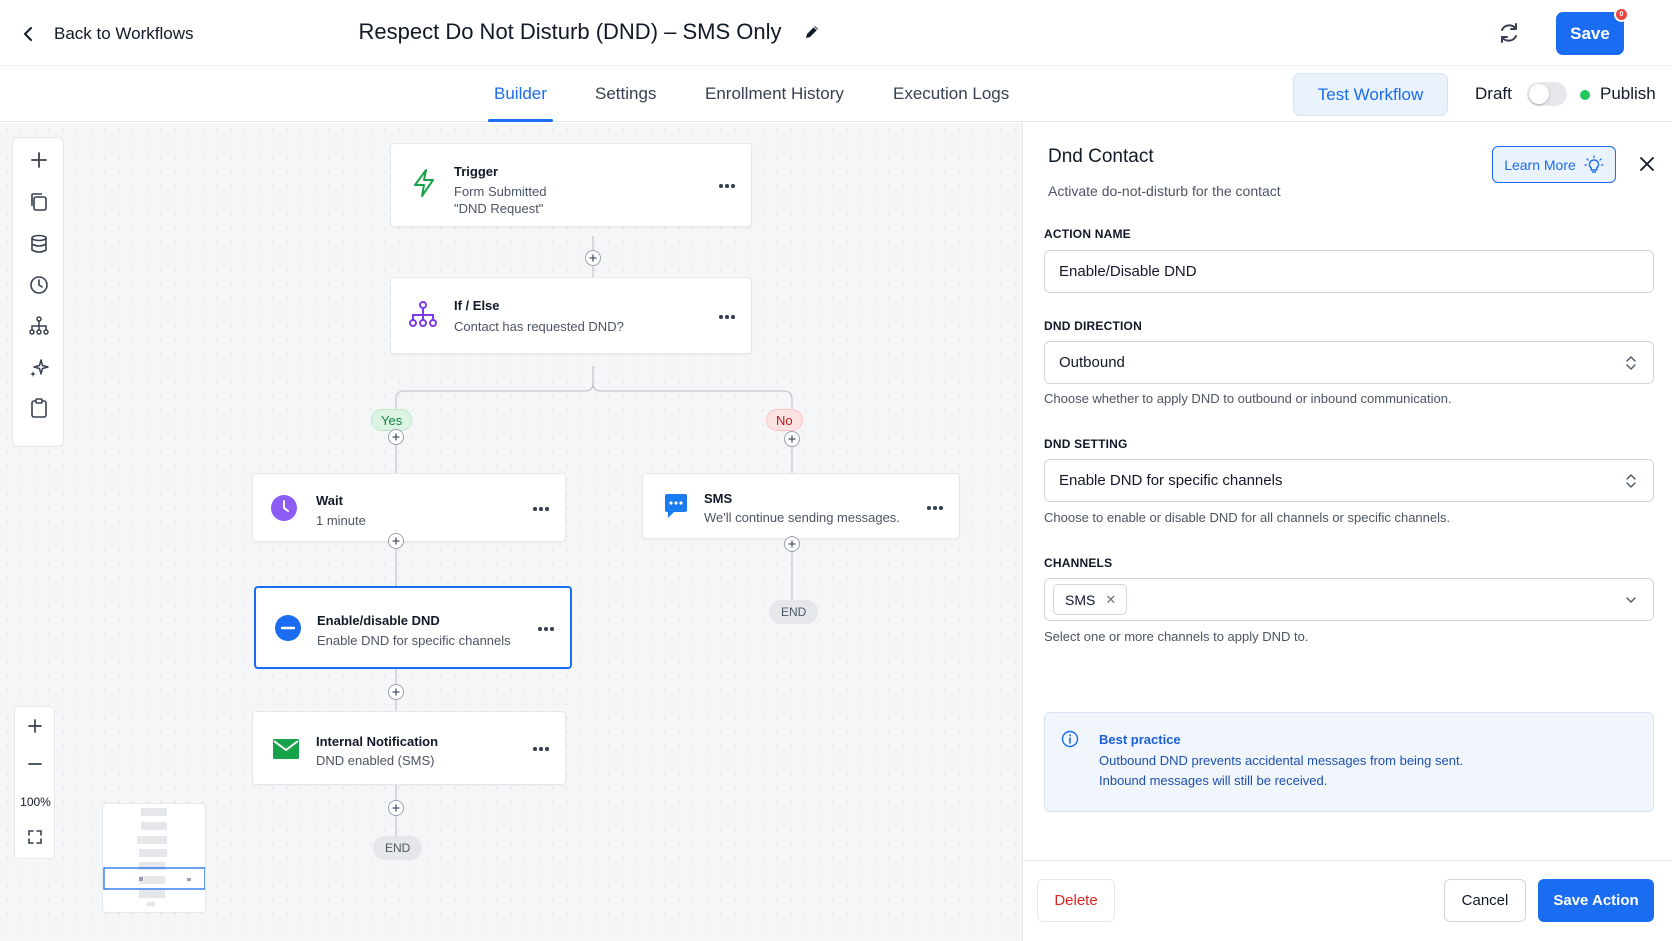 Image resolution: width=1672 pixels, height=941 pixels. What do you see at coordinates (476, 171) in the screenshot?
I see `node-title: Trigger` at bounding box center [476, 171].